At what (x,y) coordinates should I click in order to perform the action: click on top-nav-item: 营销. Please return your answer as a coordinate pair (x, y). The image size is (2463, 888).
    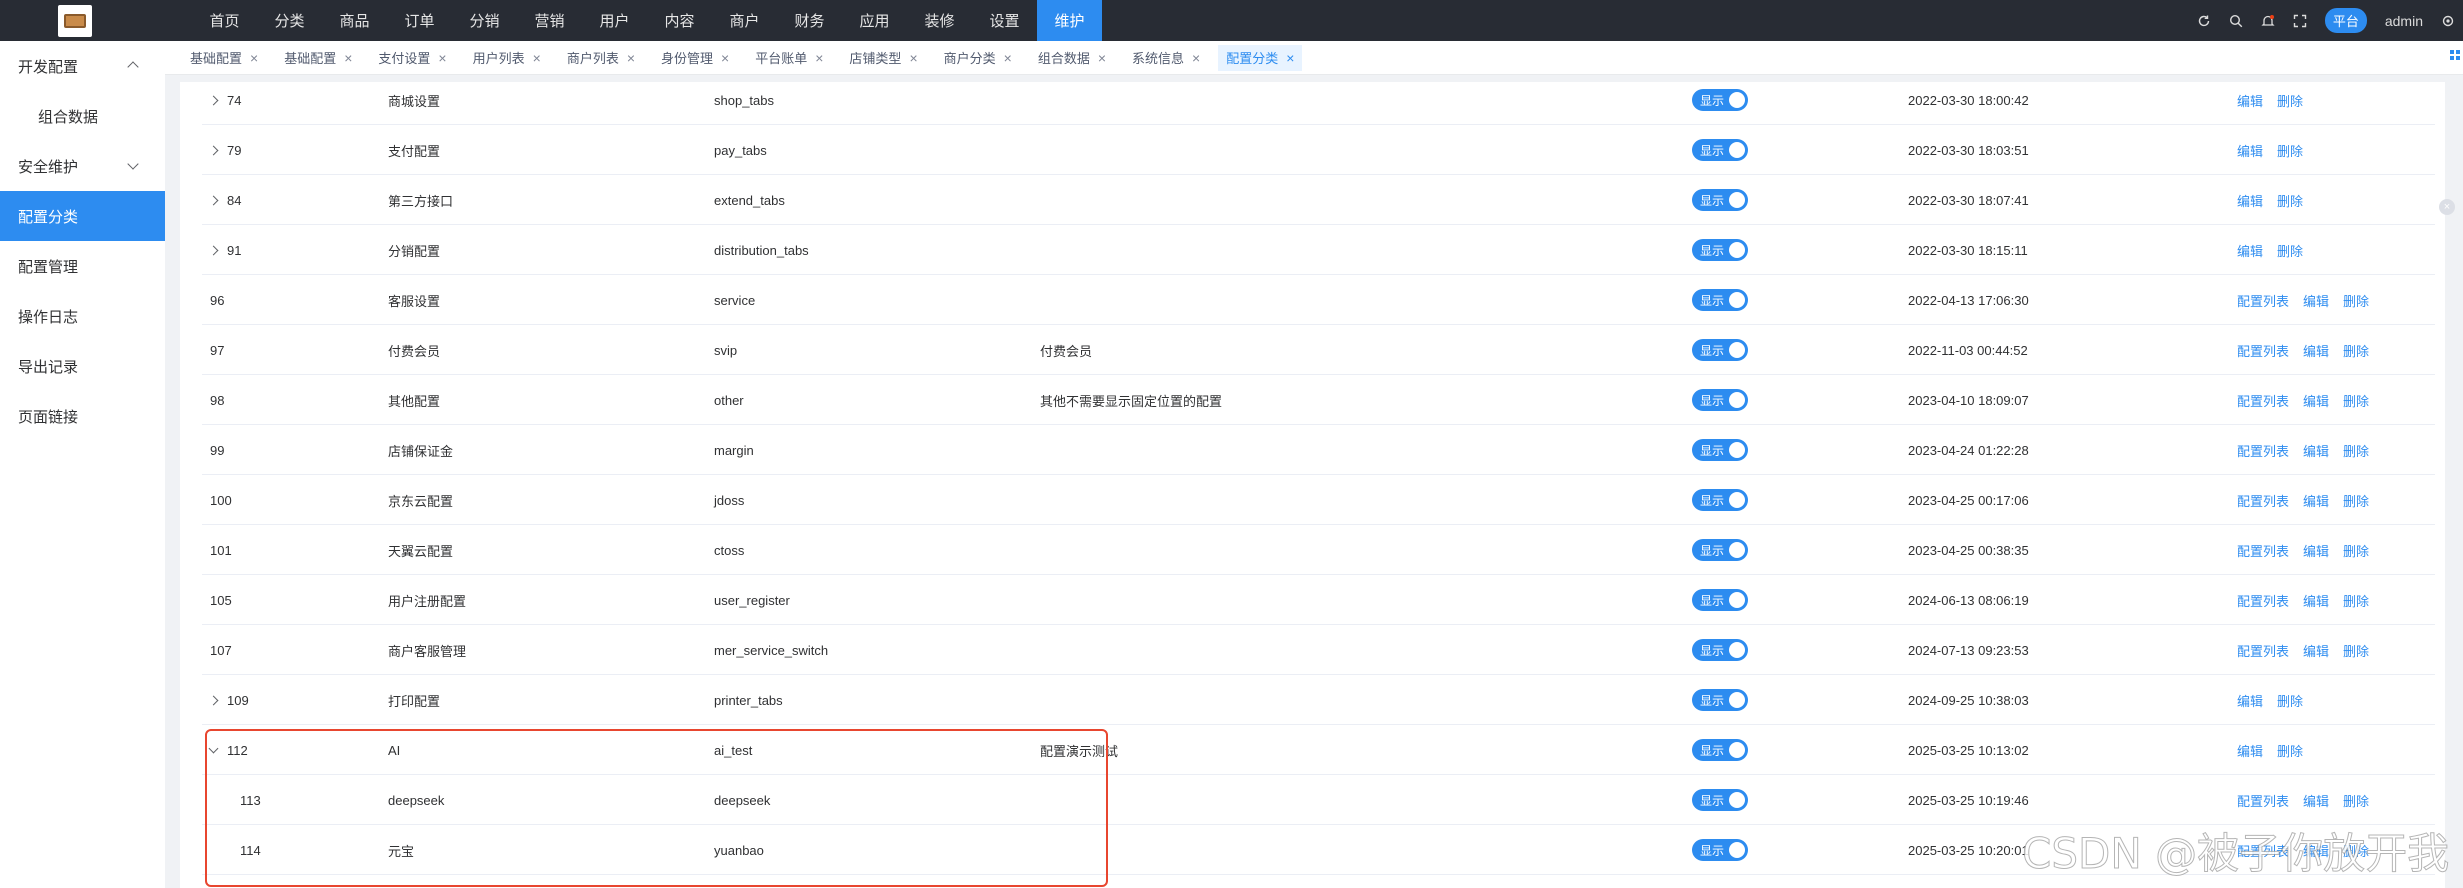
    Looking at the image, I should click on (549, 20).